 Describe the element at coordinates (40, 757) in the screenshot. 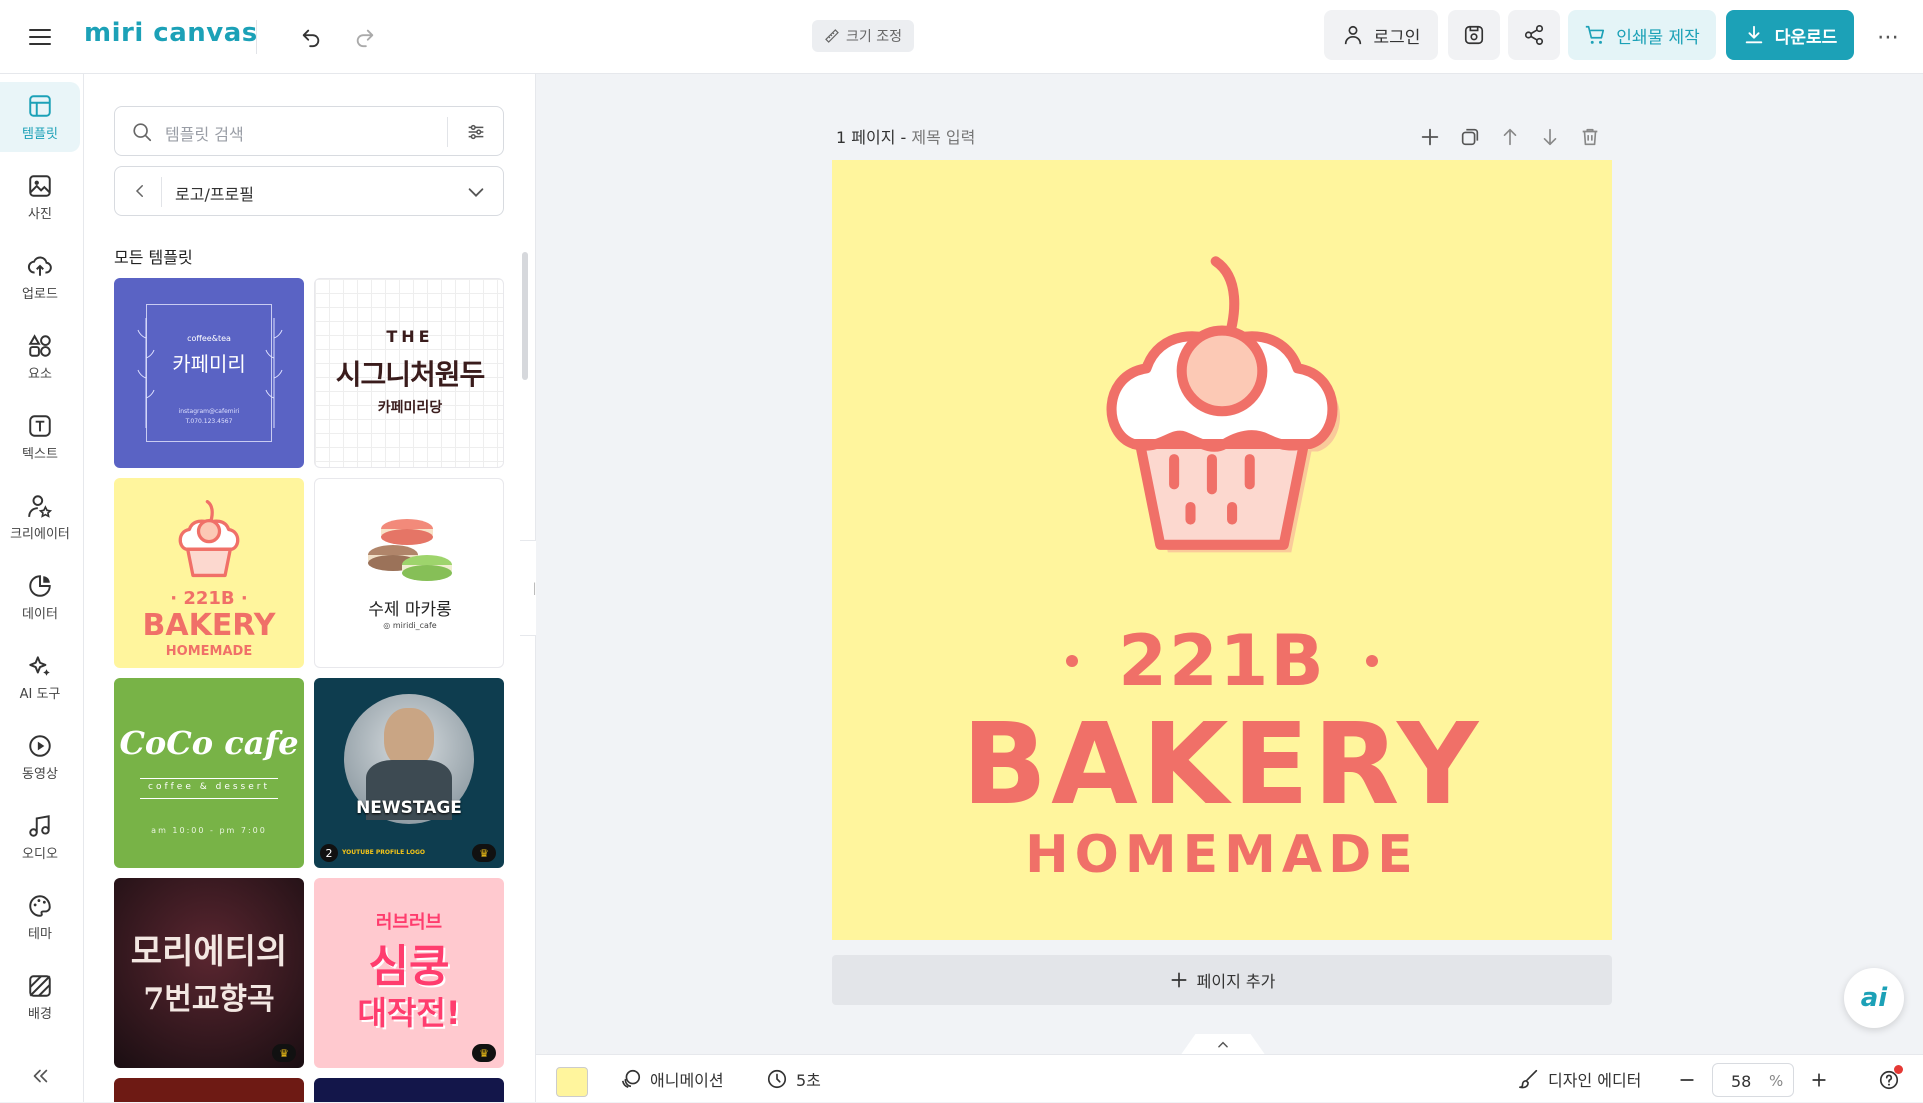

I see `sidebar-item-video: 동영상` at that location.